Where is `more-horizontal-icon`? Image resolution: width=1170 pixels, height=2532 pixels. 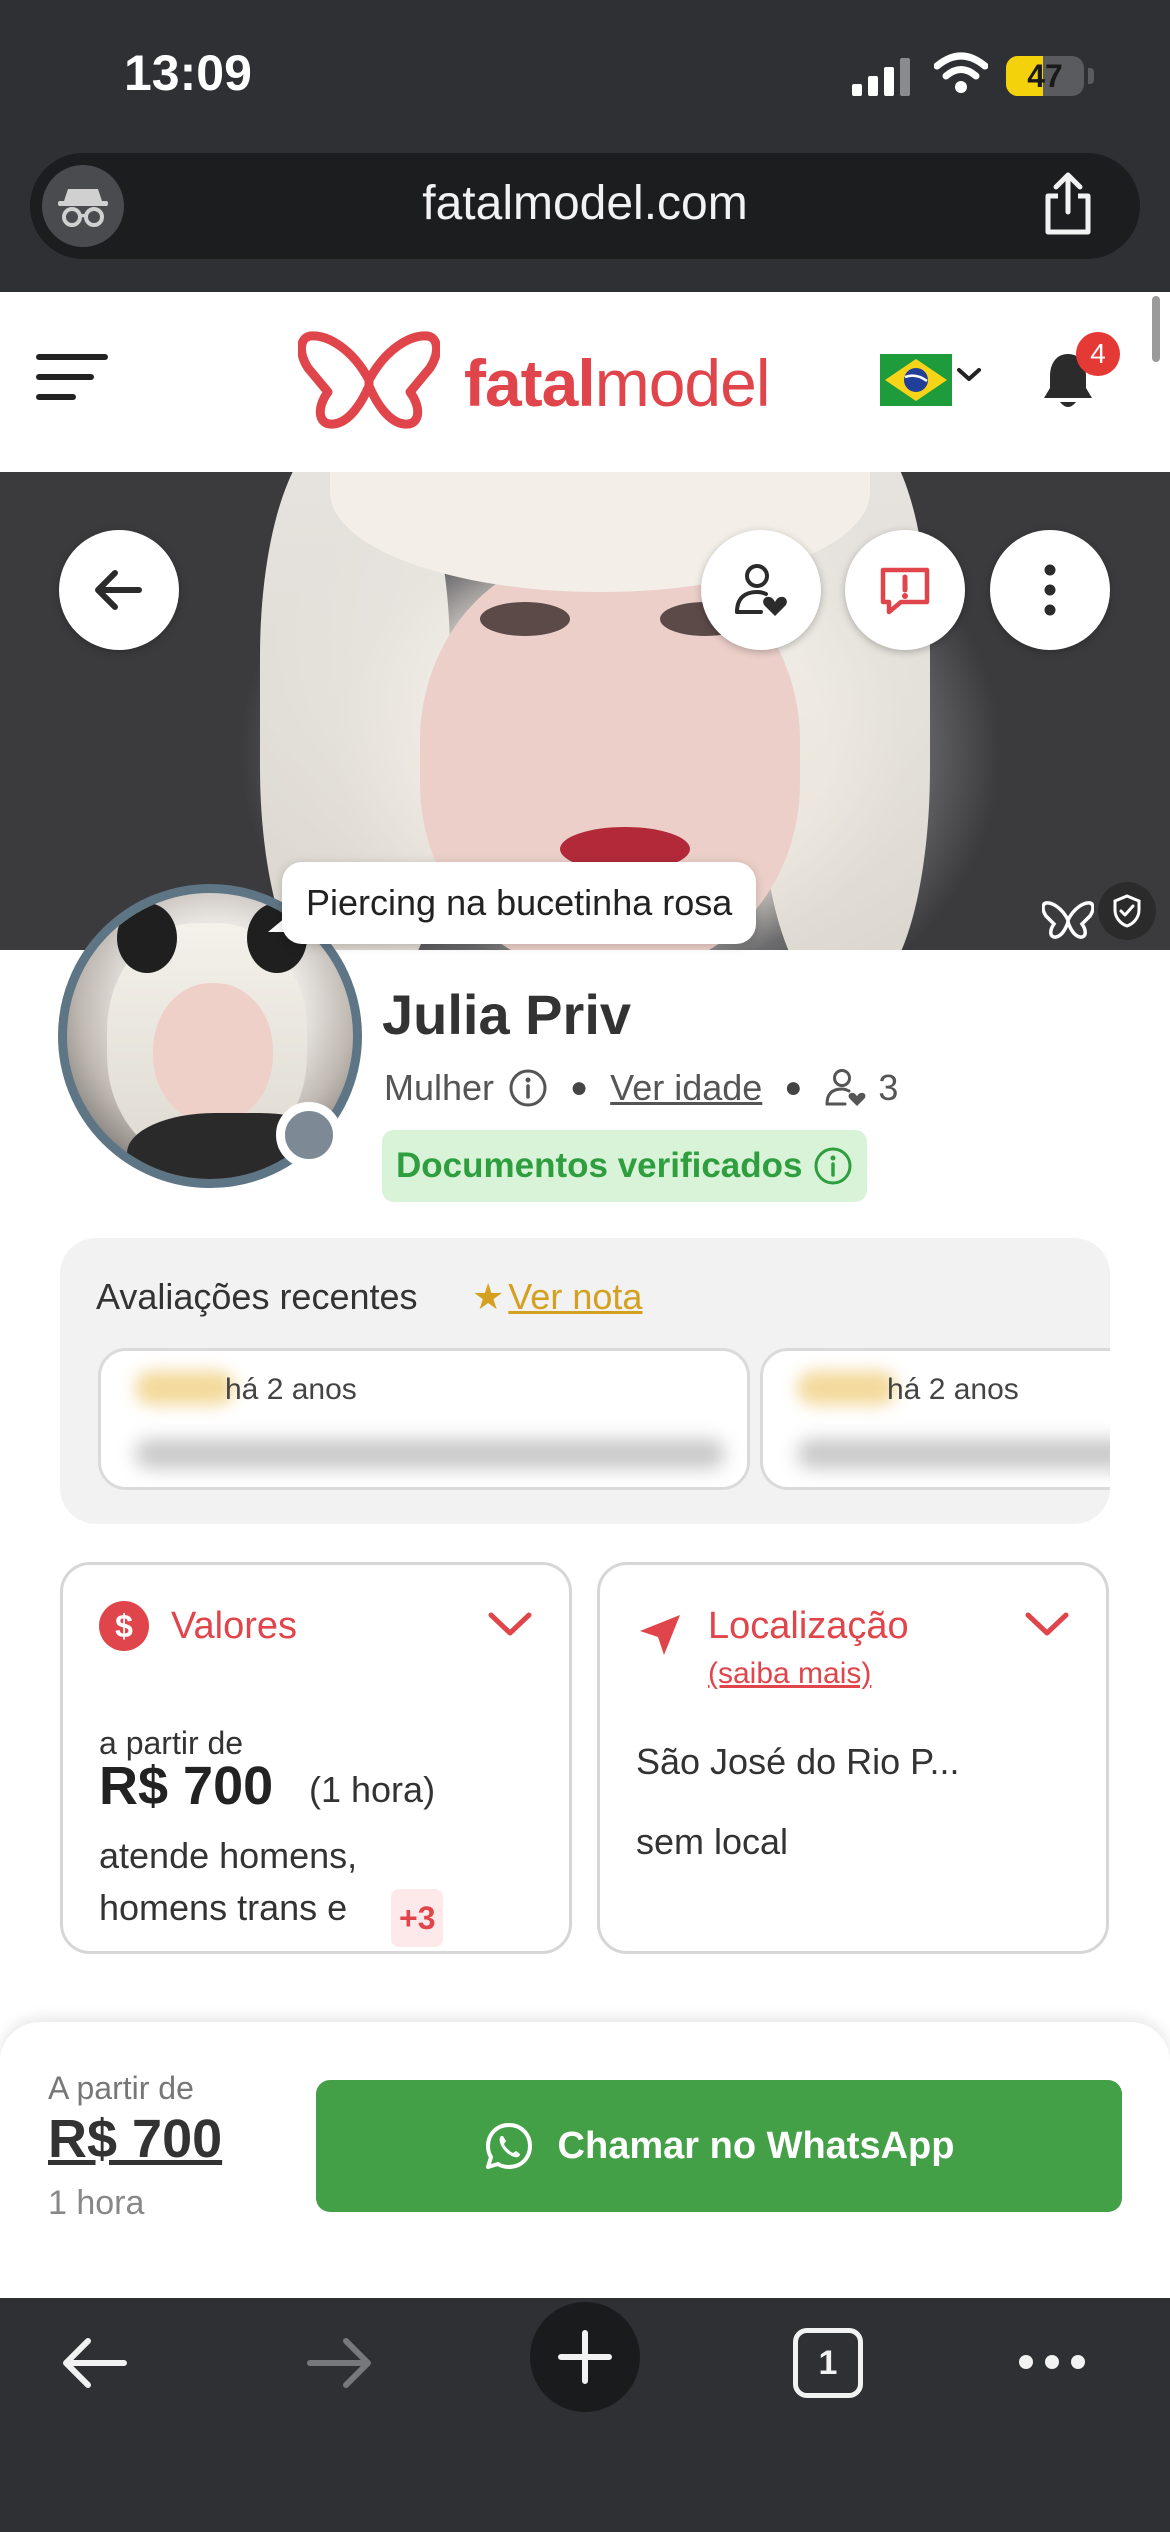 more-horizontal-icon is located at coordinates (1052, 2362).